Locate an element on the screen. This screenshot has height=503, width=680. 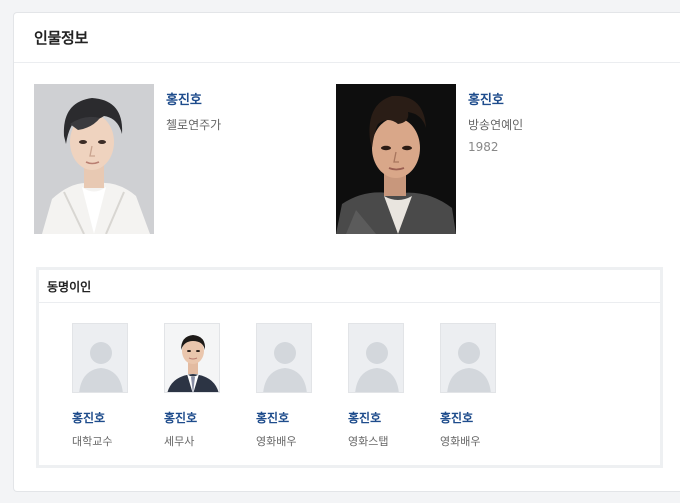
person-info: 홍진호 첼로연주가 is located at coordinates (193, 159).